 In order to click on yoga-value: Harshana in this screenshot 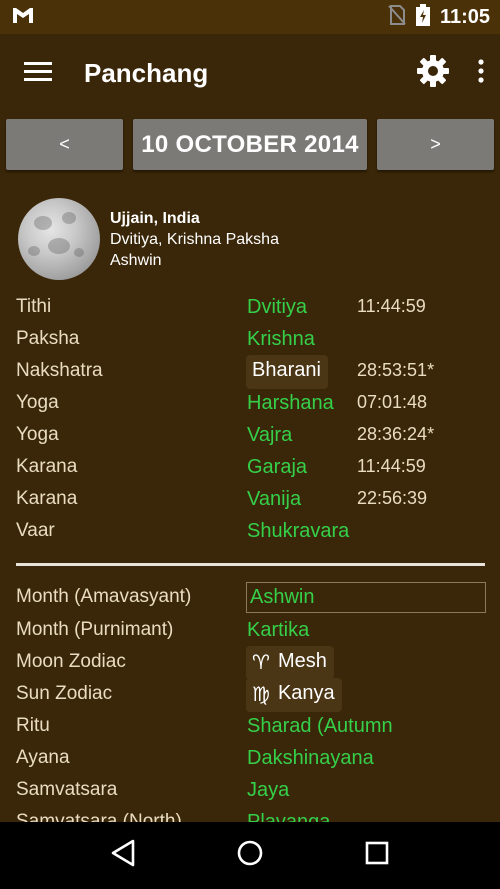, I will do `click(290, 403)`.